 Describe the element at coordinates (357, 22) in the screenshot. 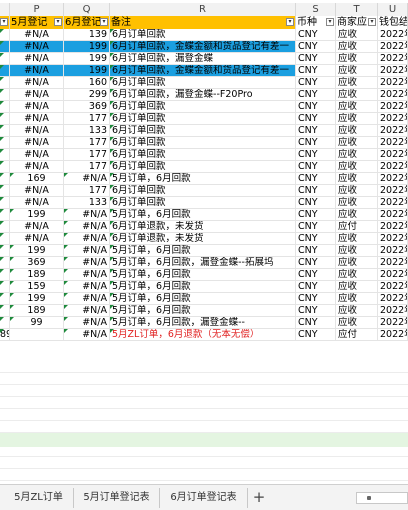

I see `filter-cell-merchant: 商家应 ▾` at that location.